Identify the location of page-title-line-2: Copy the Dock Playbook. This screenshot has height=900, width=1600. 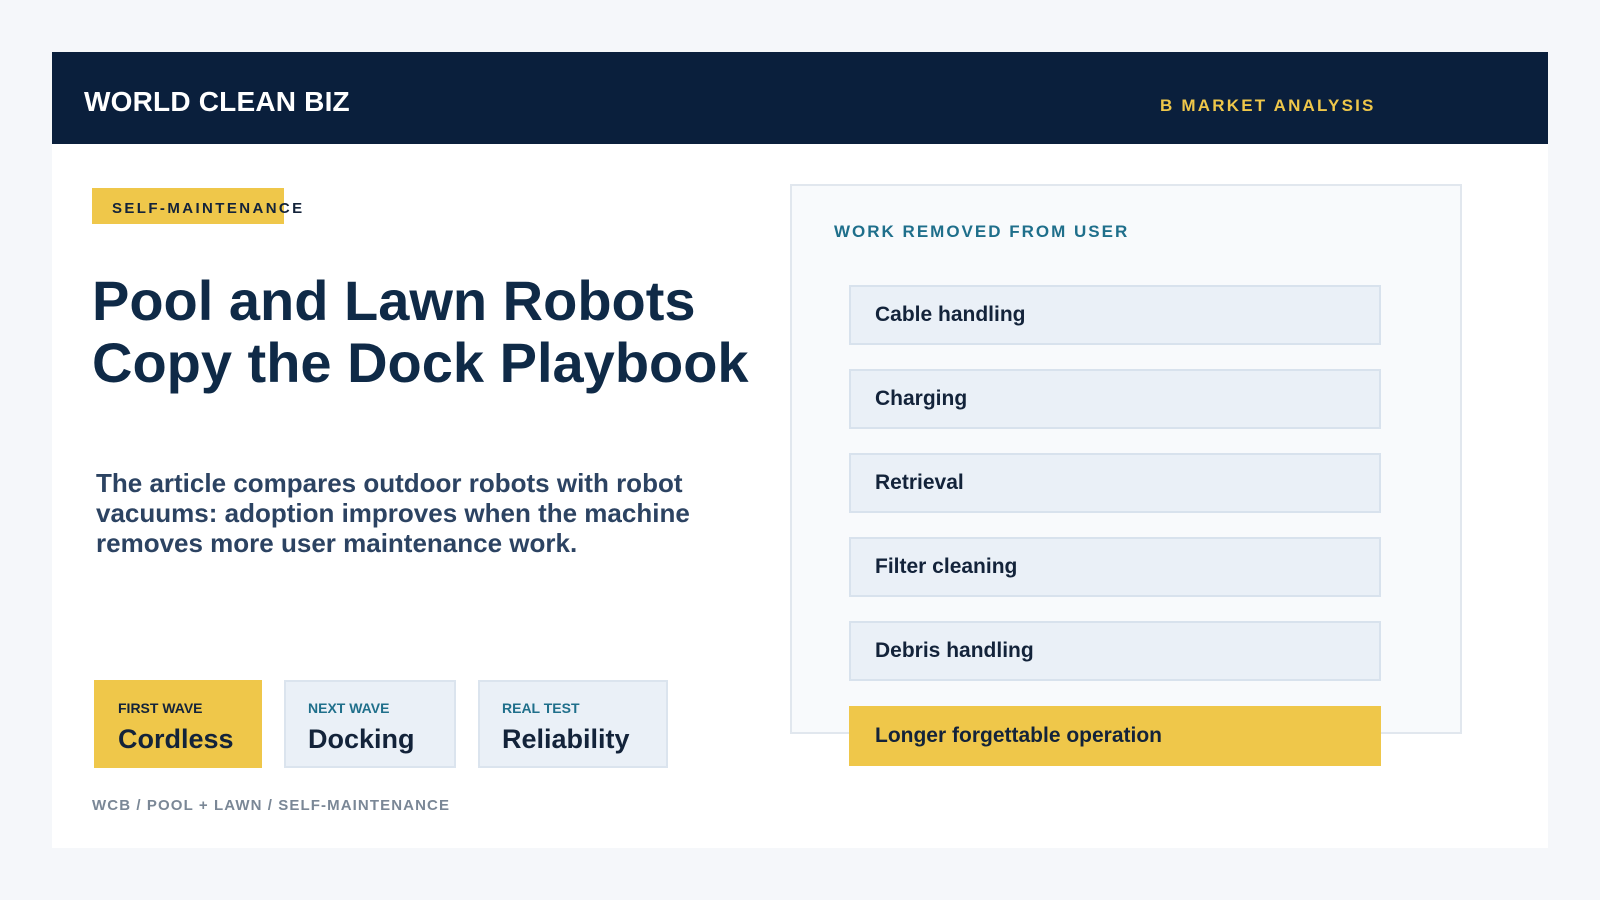
(420, 362).